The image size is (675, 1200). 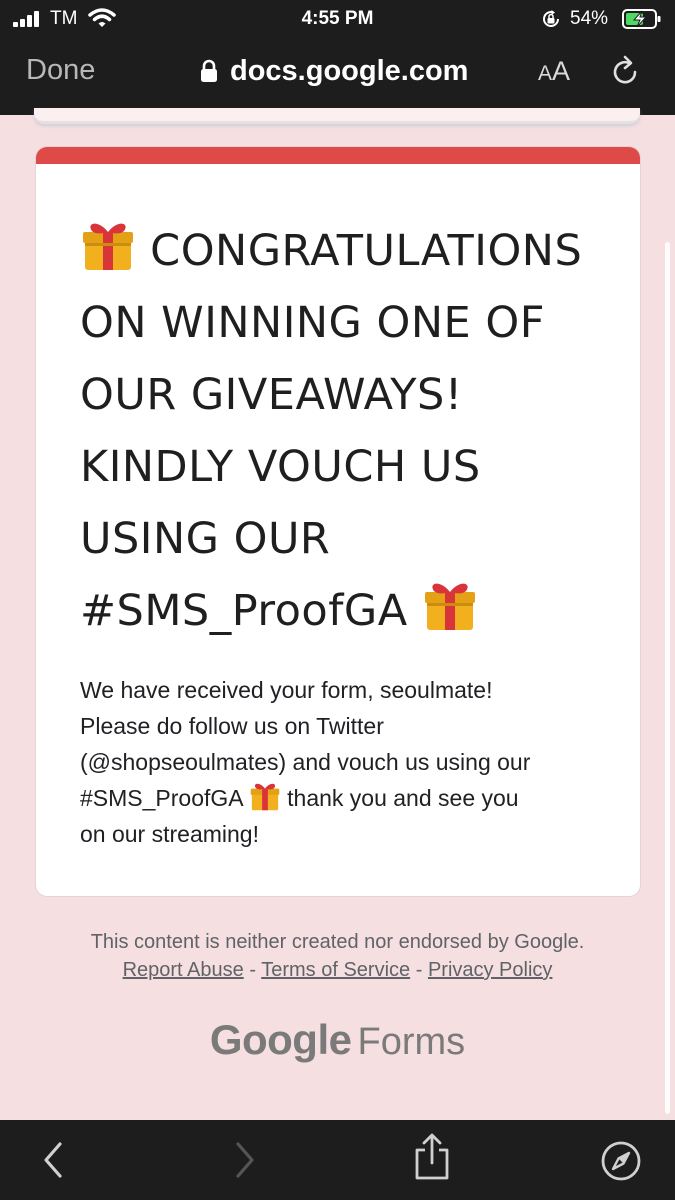 I want to click on google-forms-logo: Google Forms, so click(x=337, y=1040).